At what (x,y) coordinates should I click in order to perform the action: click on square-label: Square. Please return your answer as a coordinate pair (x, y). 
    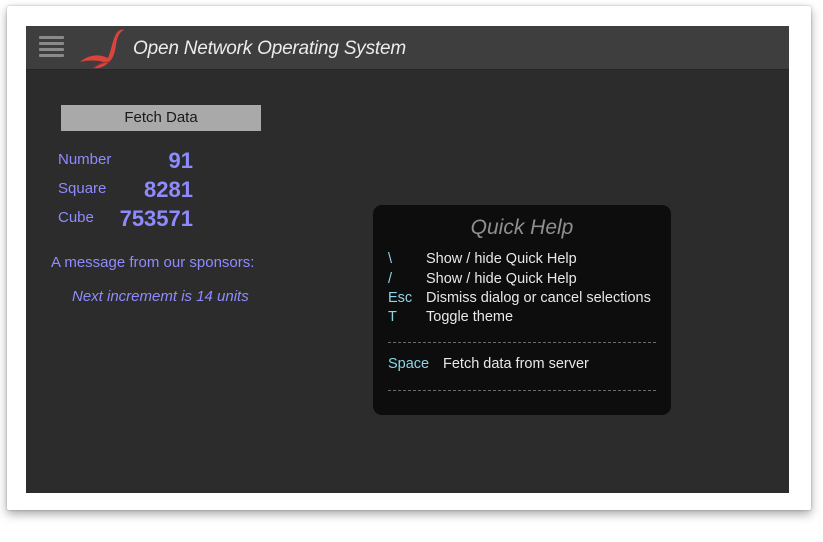
    Looking at the image, I should click on (82, 188).